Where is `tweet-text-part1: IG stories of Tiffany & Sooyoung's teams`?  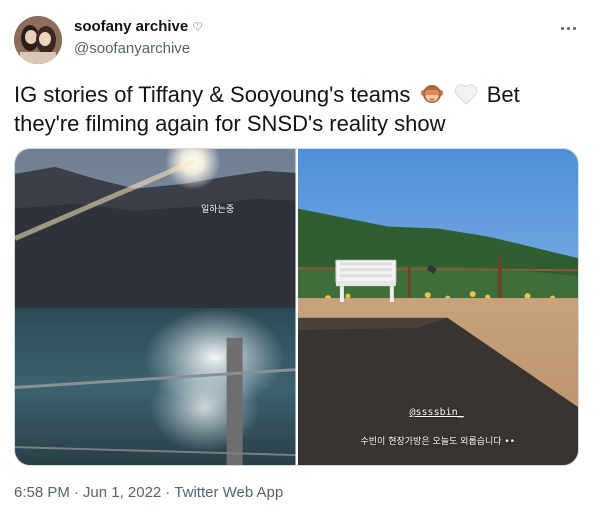
tweet-text-part1: IG stories of Tiffany & Sooyoung's teams is located at coordinates (212, 94).